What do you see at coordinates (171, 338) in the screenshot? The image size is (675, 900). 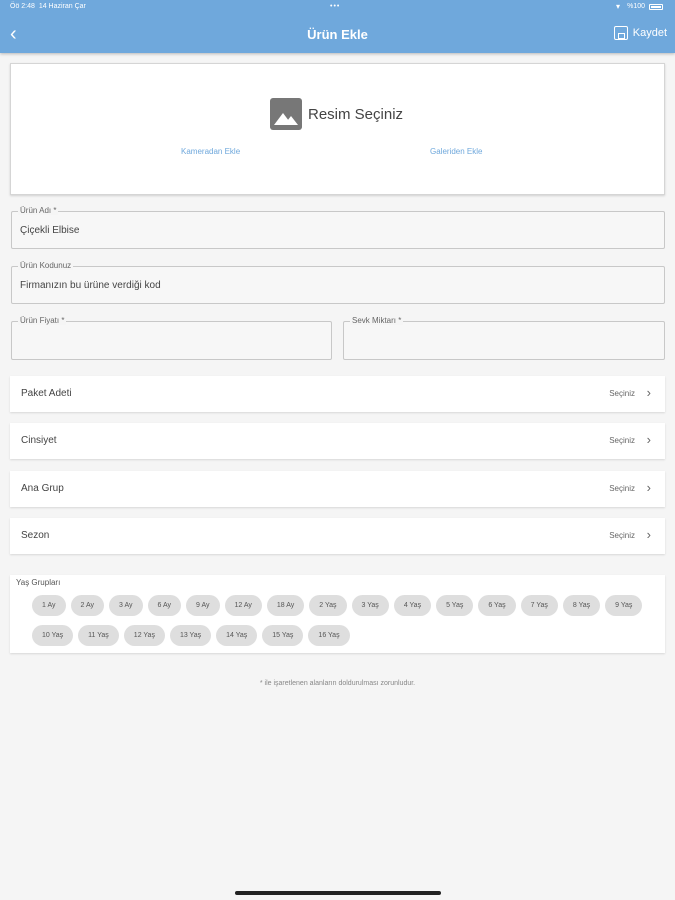 I see `price-field: Ürün Fiyatı *` at bounding box center [171, 338].